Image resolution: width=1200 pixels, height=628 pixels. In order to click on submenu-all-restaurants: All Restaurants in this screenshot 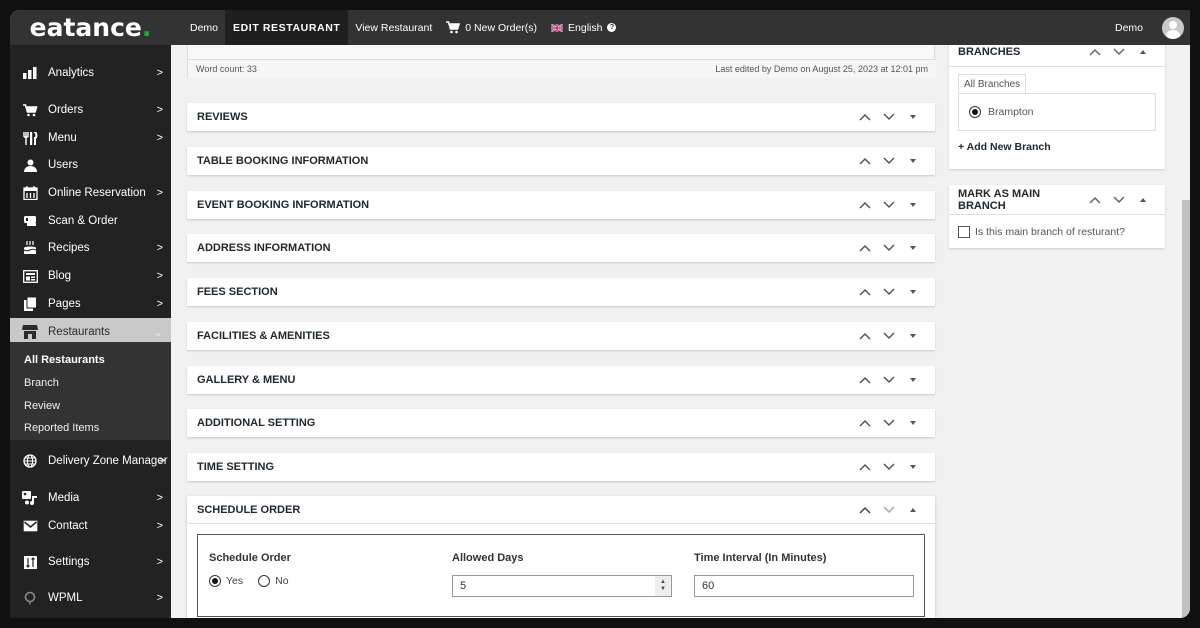, I will do `click(64, 360)`.